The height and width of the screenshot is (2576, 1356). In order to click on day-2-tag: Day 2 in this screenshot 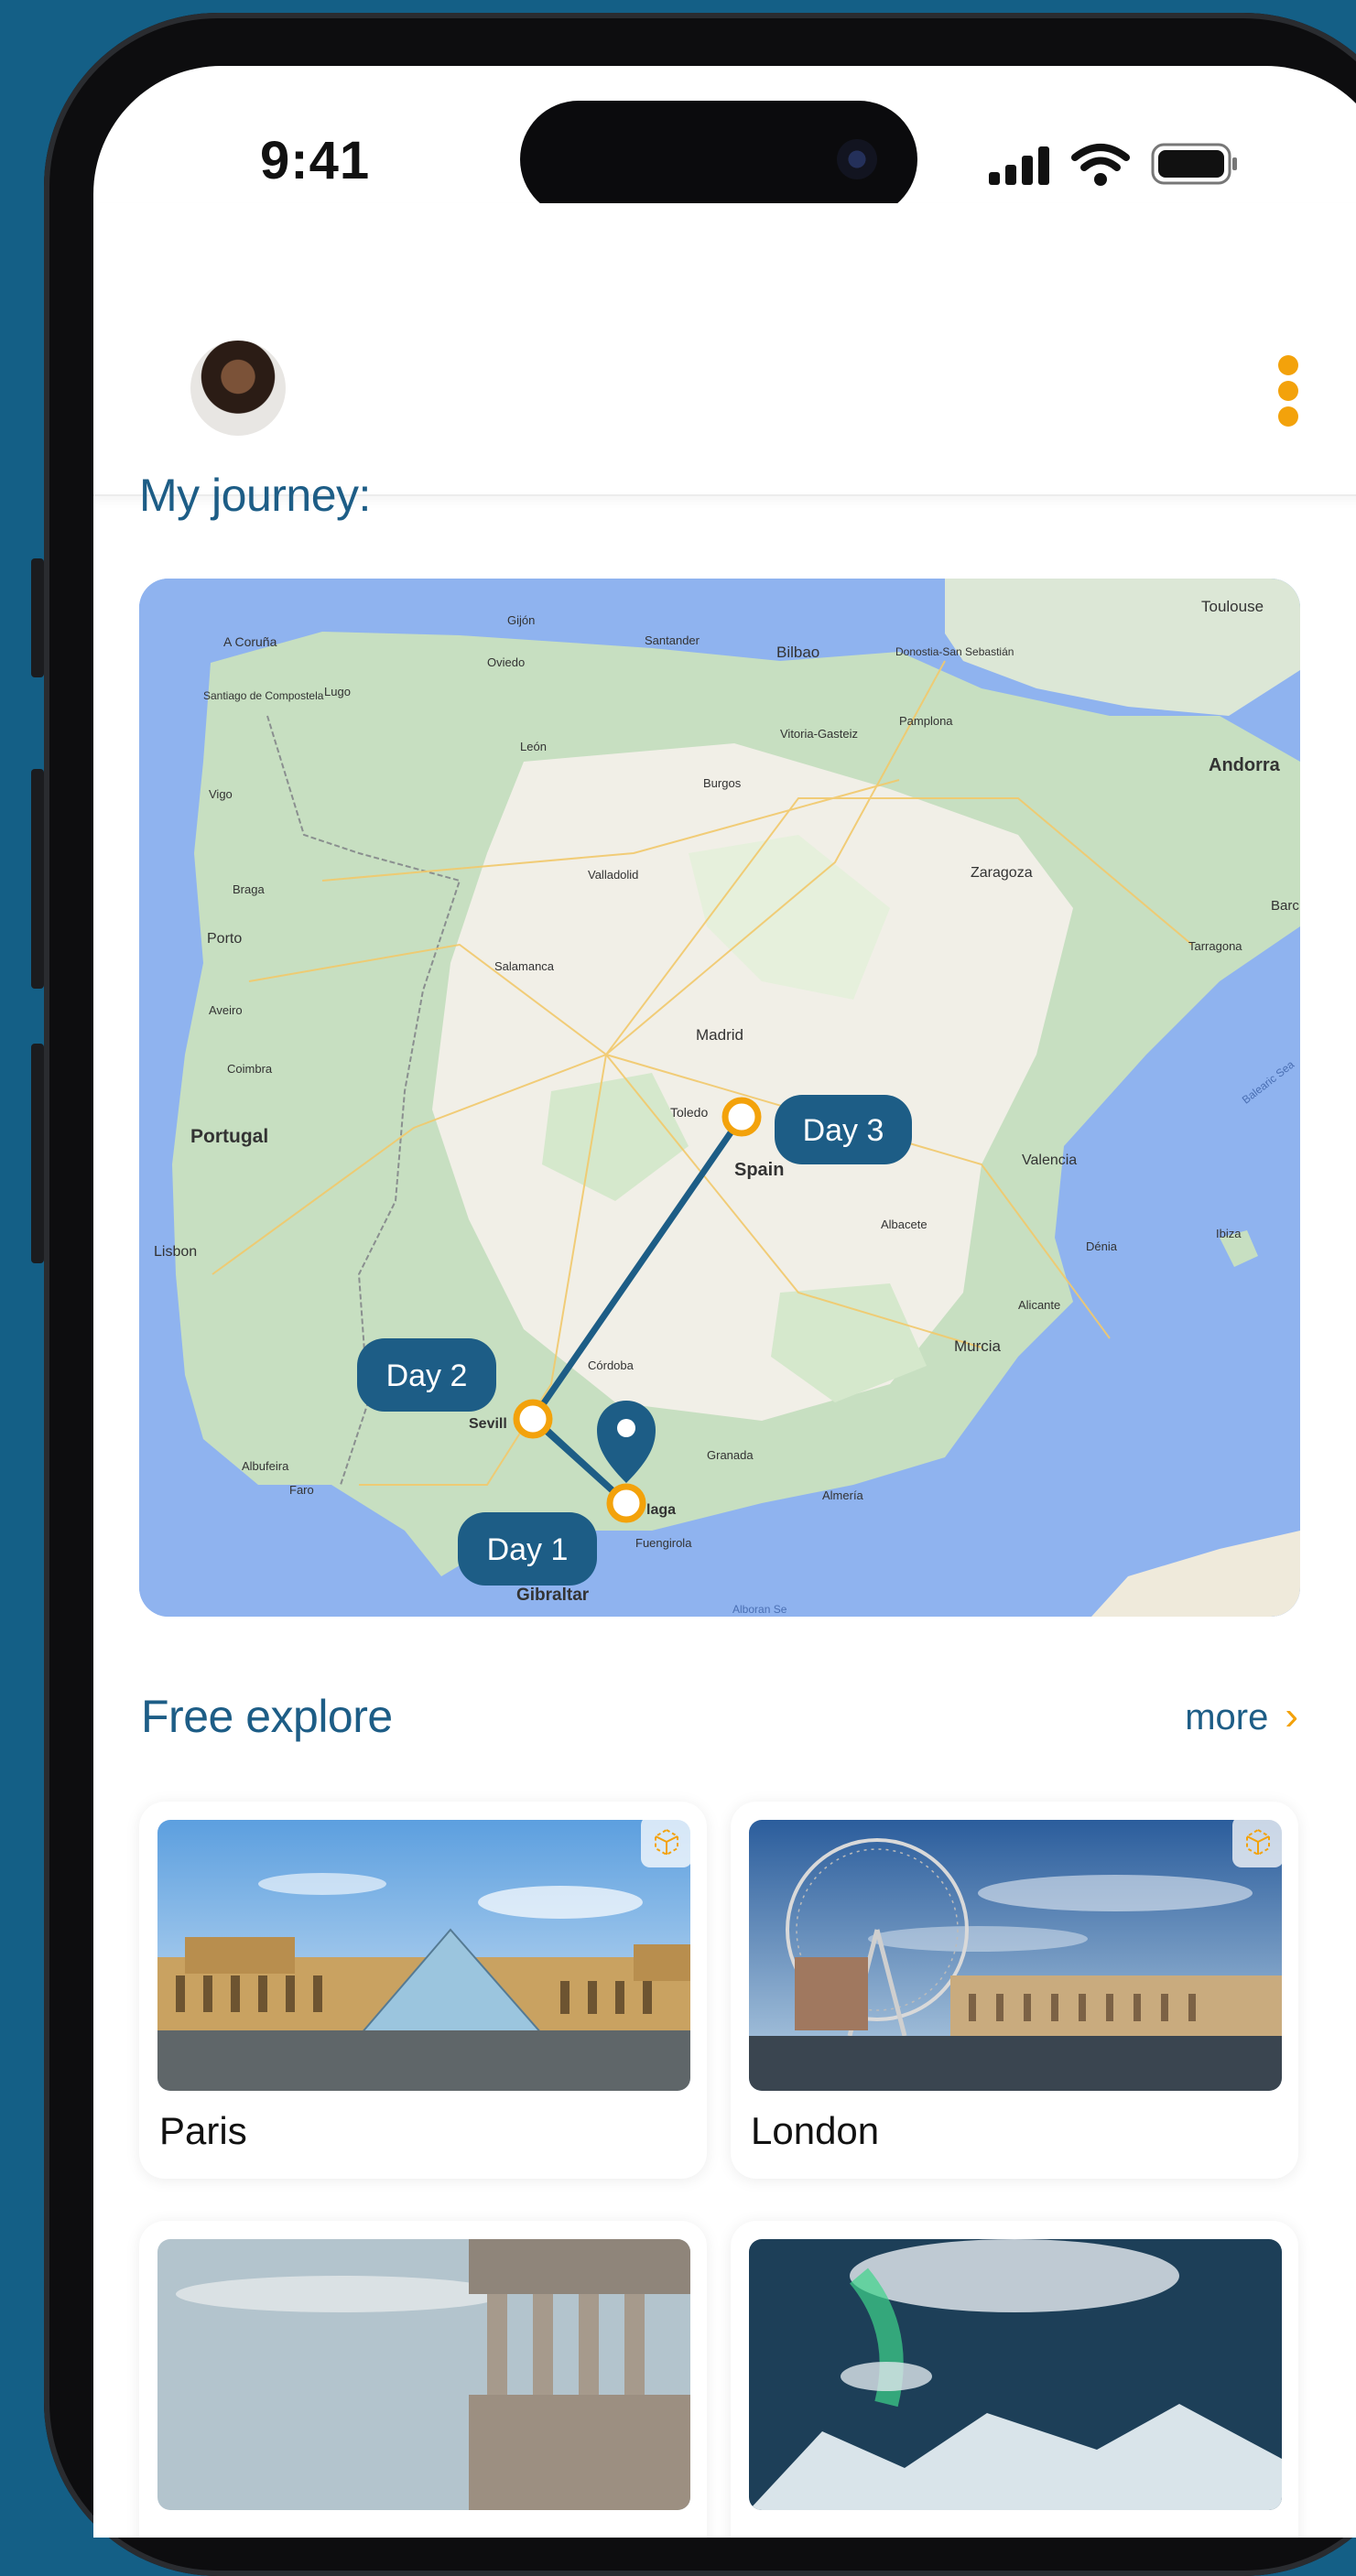, I will do `click(426, 1375)`.